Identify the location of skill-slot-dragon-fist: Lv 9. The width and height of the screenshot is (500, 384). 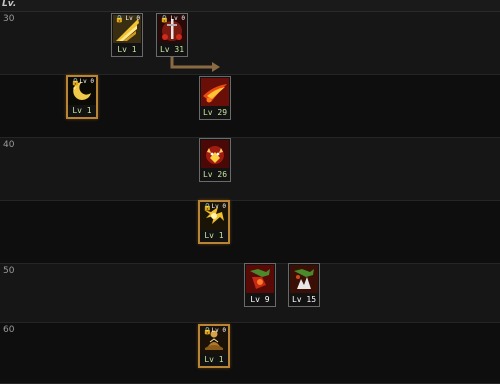
(260, 285).